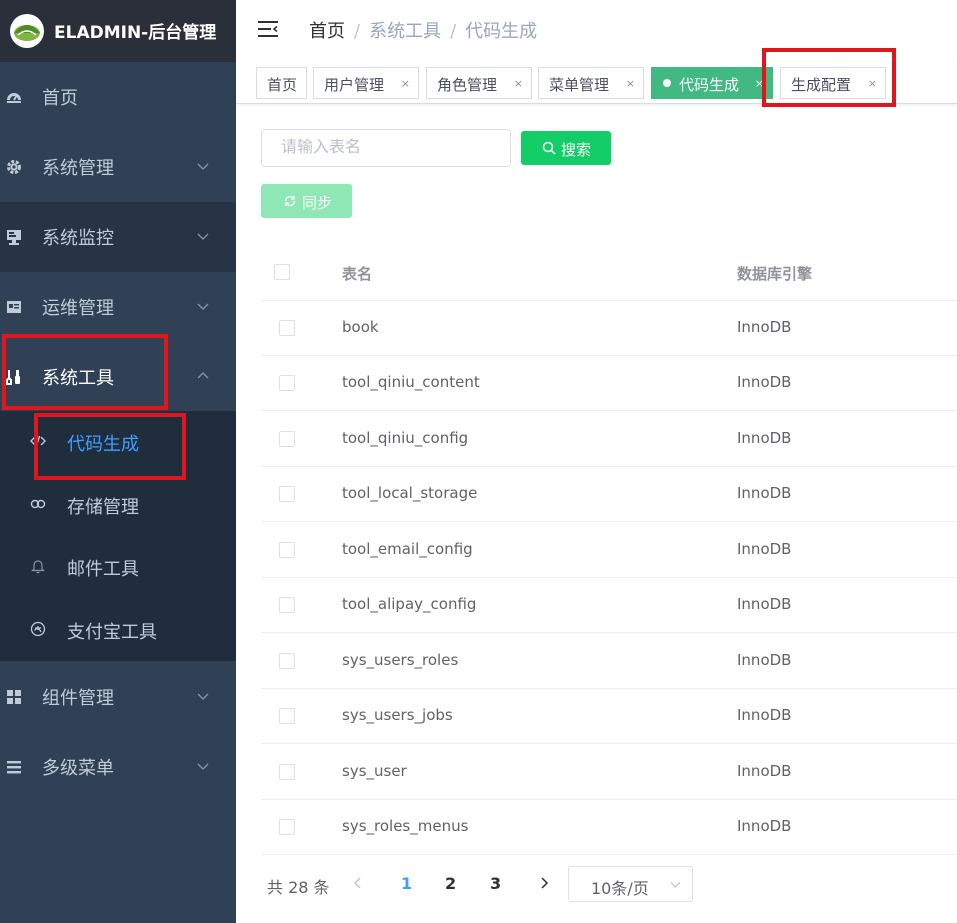 The width and height of the screenshot is (957, 923). What do you see at coordinates (609, 328) in the screenshot?
I see `table-row: book InnoDB` at bounding box center [609, 328].